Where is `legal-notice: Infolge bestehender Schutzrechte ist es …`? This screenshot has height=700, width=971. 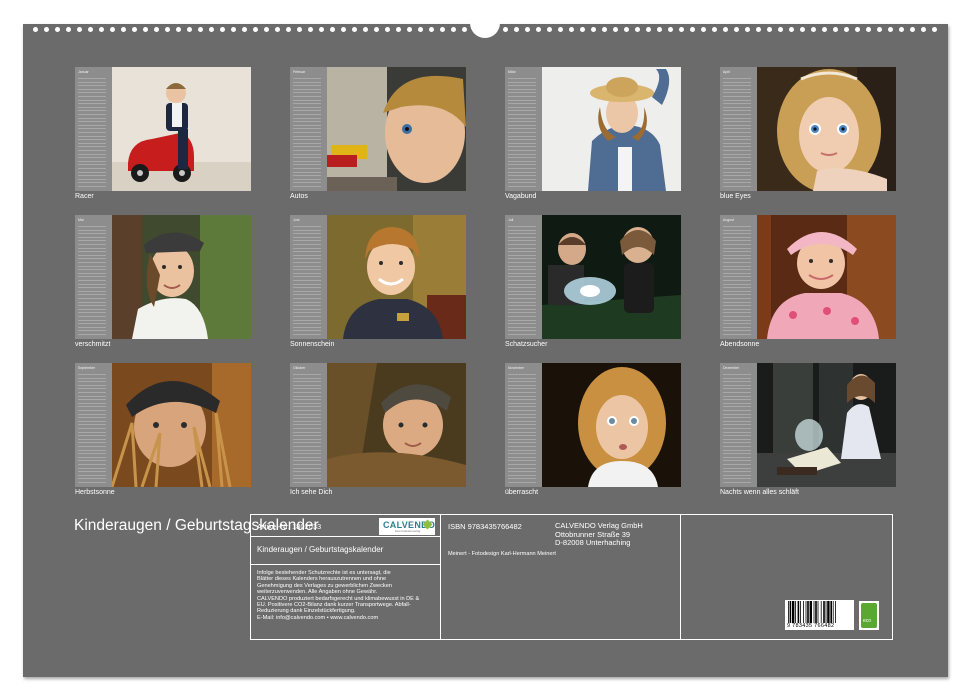 legal-notice: Infolge bestehender Schutzrechte ist es … is located at coordinates (338, 595).